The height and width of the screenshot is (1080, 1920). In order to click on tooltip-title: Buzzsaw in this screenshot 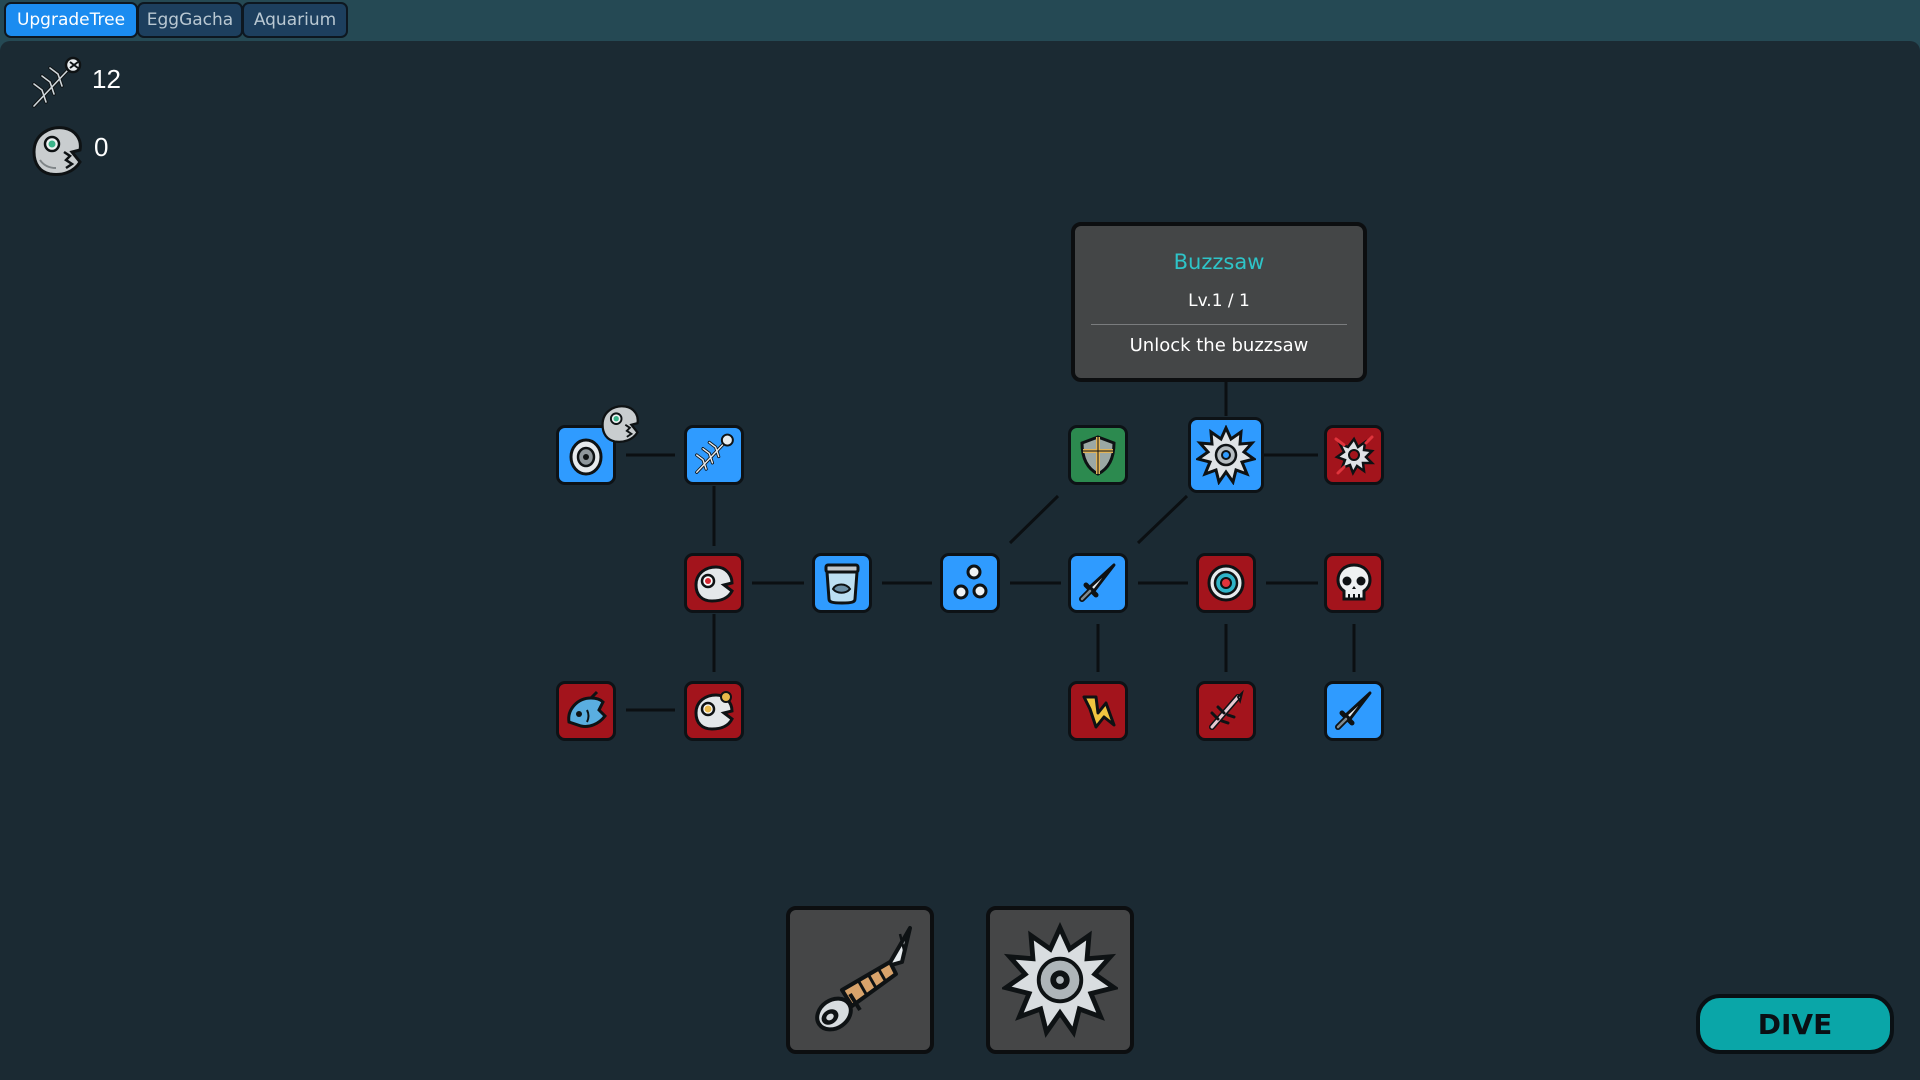, I will do `click(1219, 262)`.